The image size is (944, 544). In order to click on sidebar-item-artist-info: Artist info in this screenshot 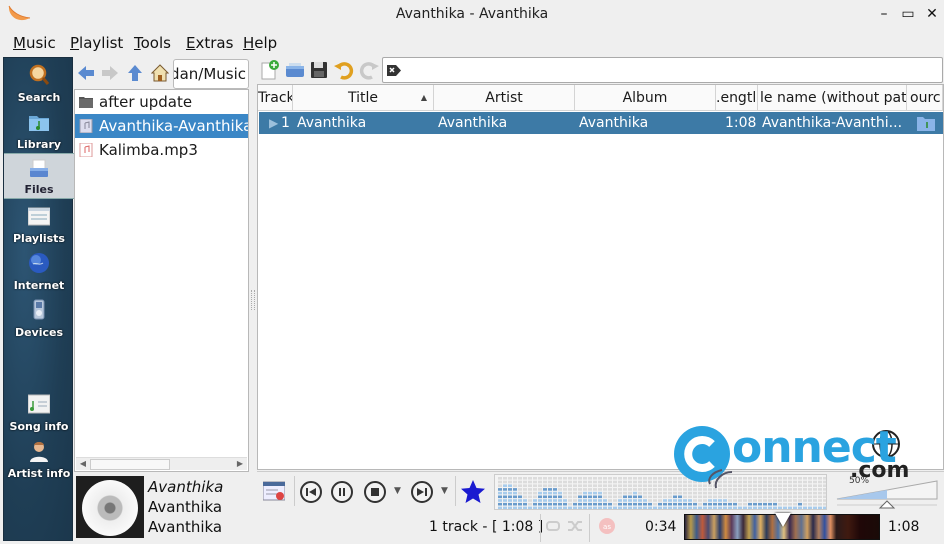, I will do `click(39, 459)`.